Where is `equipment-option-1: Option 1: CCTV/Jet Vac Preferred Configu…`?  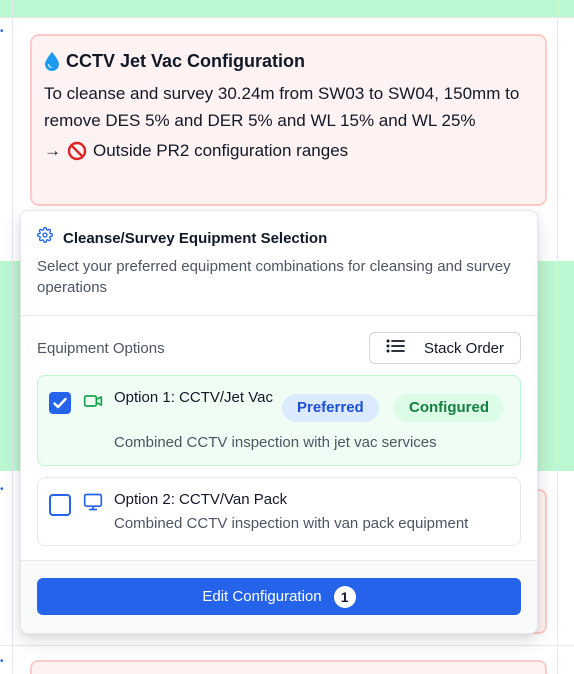 equipment-option-1: Option 1: CCTV/Jet Vac Preferred Configu… is located at coordinates (279, 420).